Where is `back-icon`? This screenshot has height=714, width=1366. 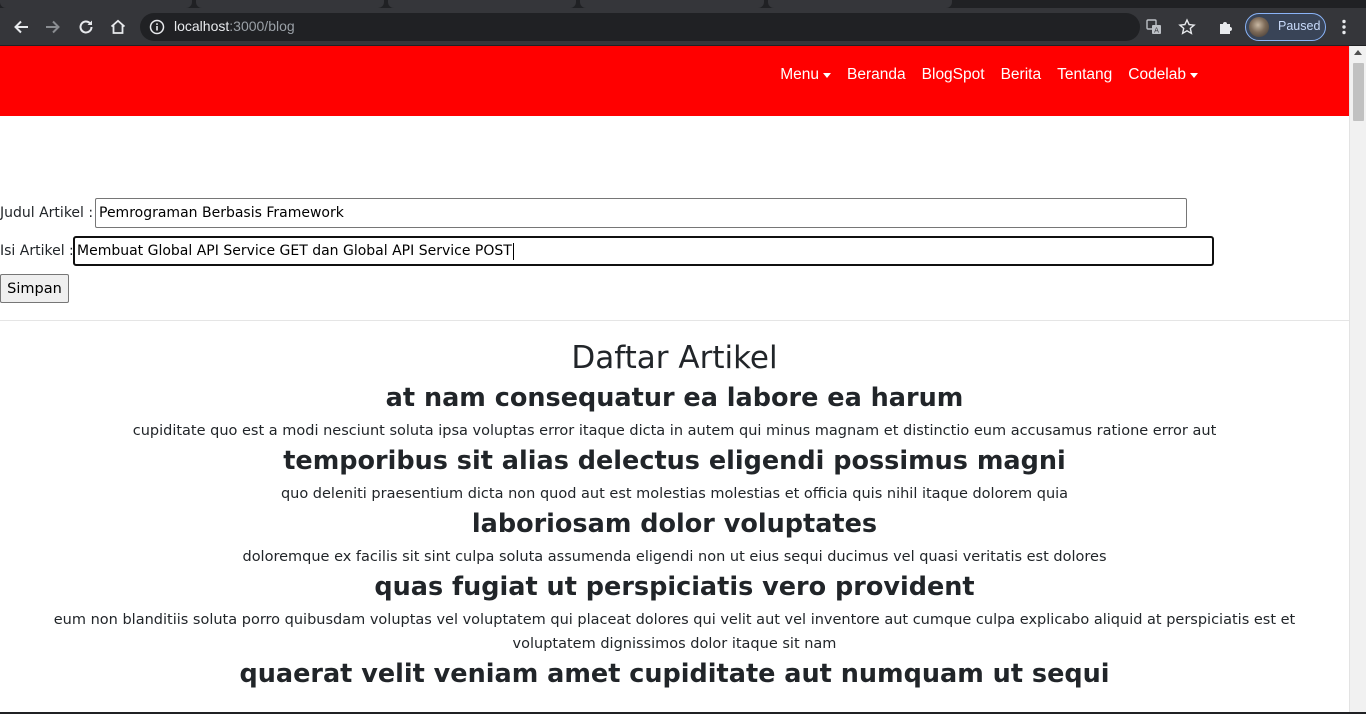
back-icon is located at coordinates (21, 27).